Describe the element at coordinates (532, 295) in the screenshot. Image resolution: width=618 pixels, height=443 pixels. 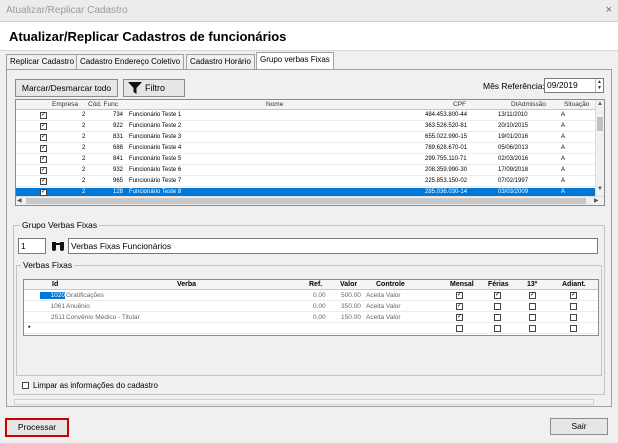
I see `decimo-checkbox: ✓` at that location.